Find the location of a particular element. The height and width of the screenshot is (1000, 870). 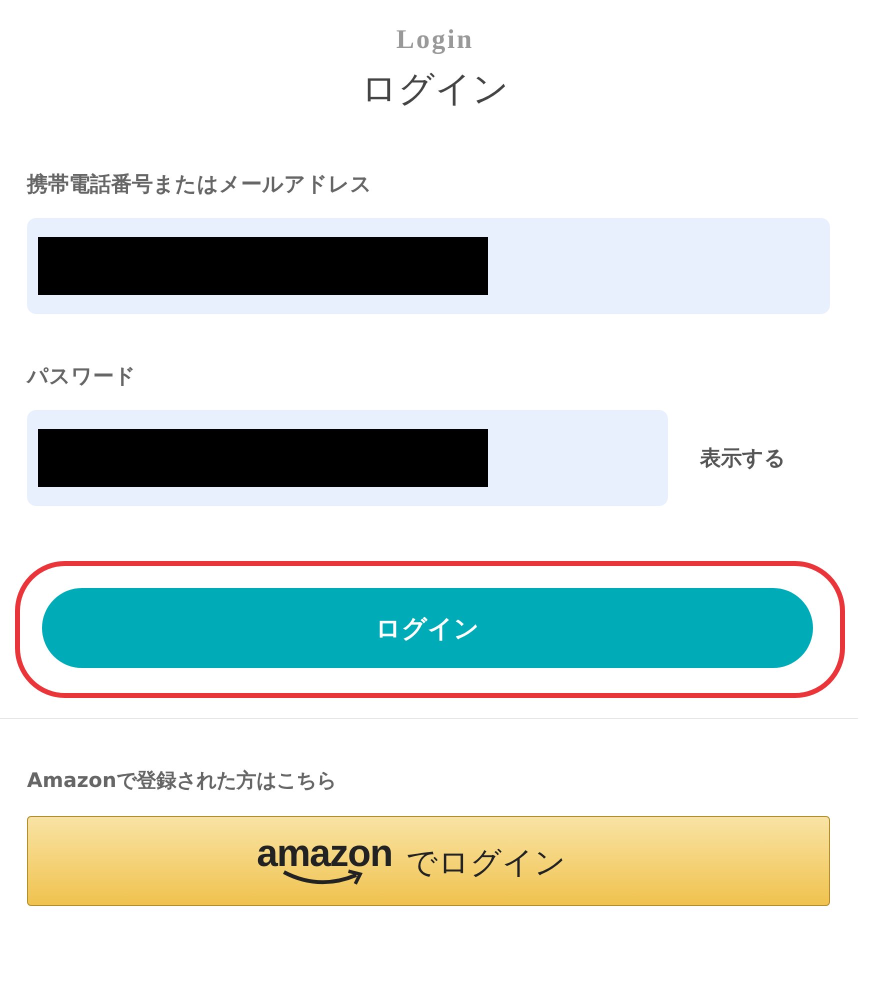

field-label: パスワード is located at coordinates (82, 376).